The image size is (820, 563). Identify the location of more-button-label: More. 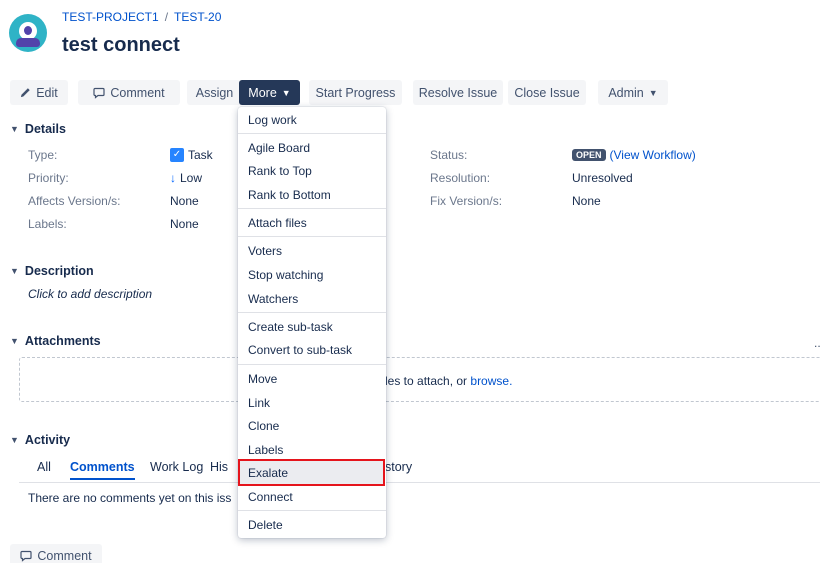
(262, 92).